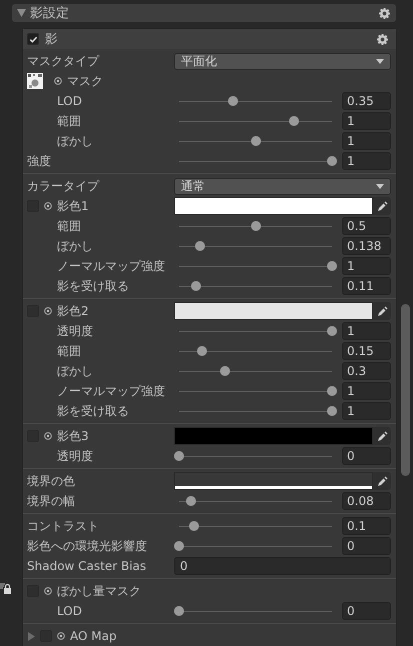  I want to click on field-label: 影色2, so click(73, 311).